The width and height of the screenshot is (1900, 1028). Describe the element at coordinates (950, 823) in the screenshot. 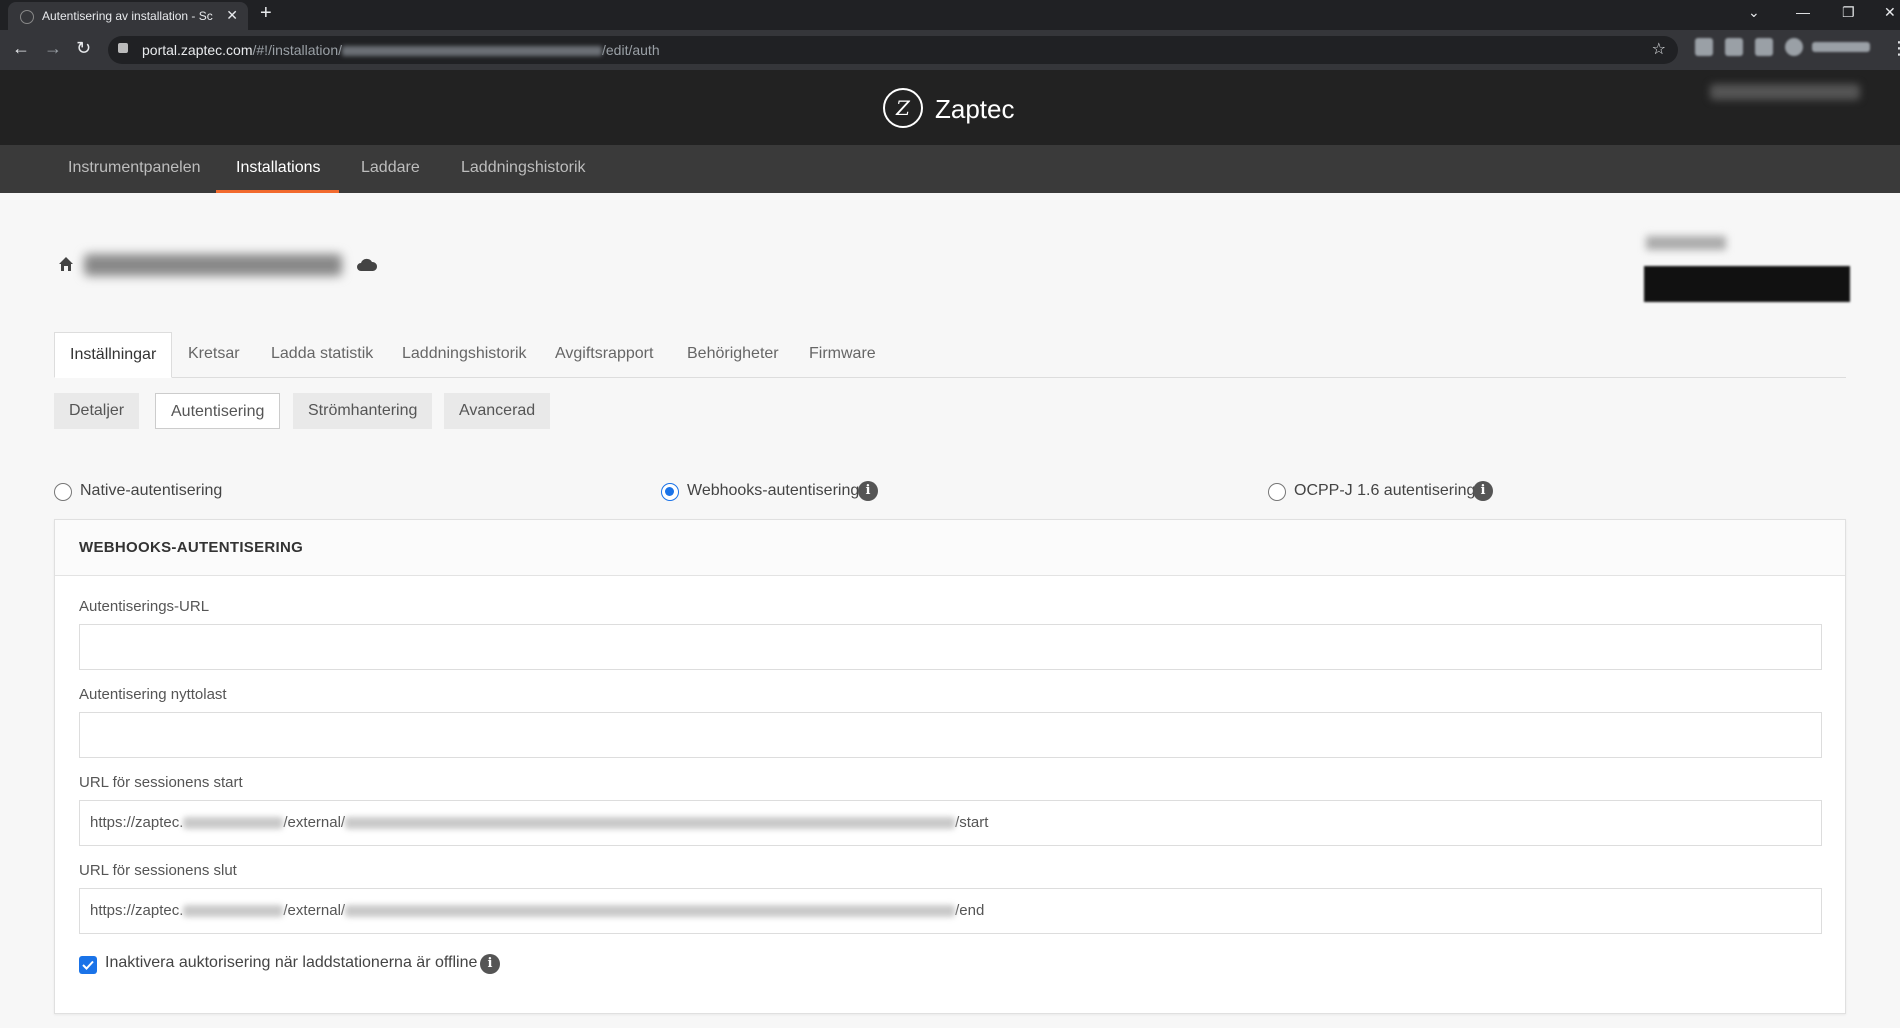

I see `session-start-url-input: https://zaptec./external//start` at that location.